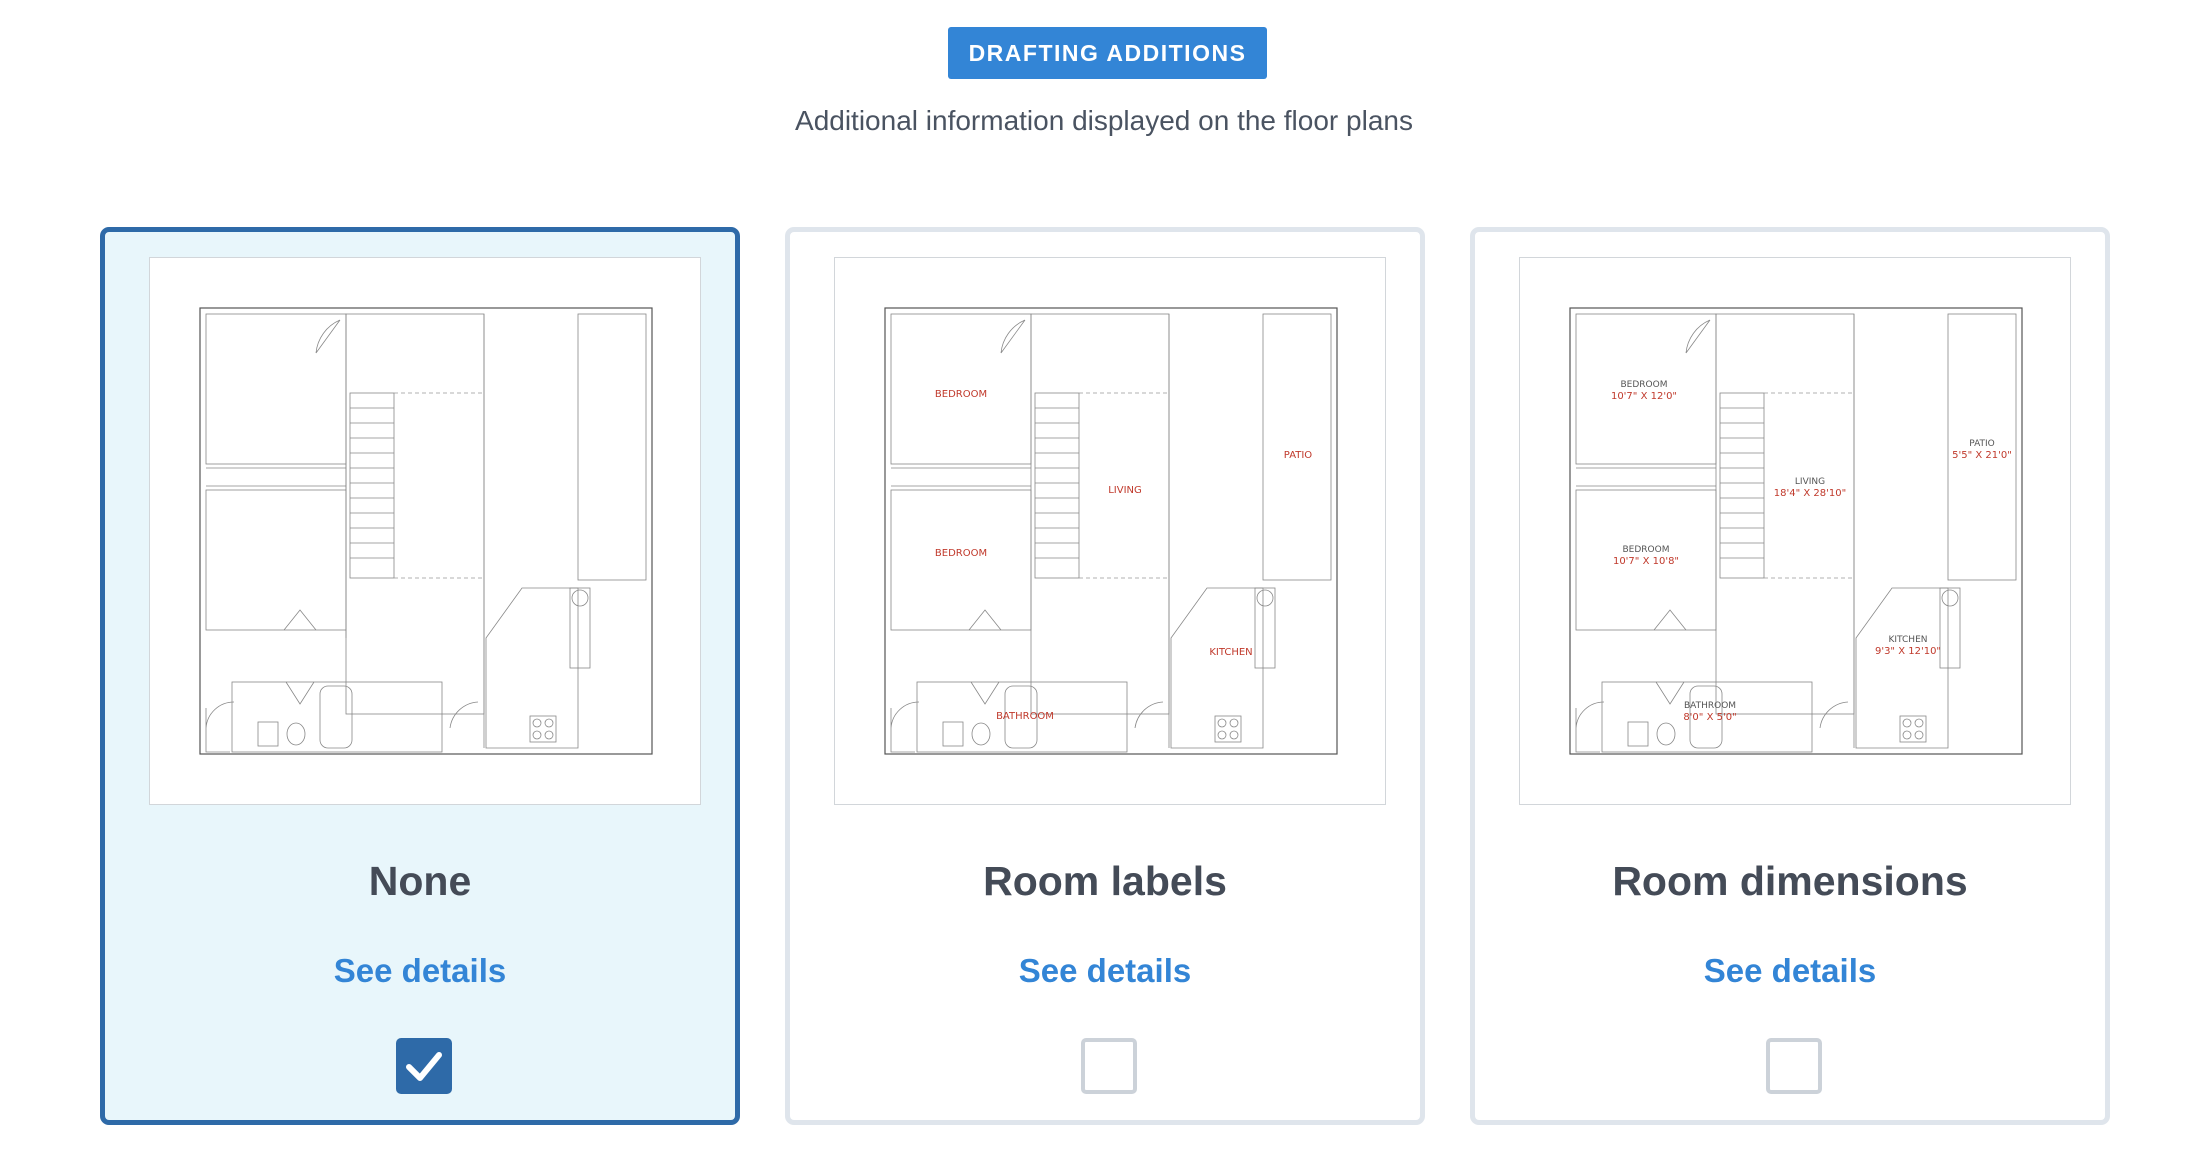  What do you see at coordinates (1790, 881) in the screenshot?
I see `option-title: Room dimensions` at bounding box center [1790, 881].